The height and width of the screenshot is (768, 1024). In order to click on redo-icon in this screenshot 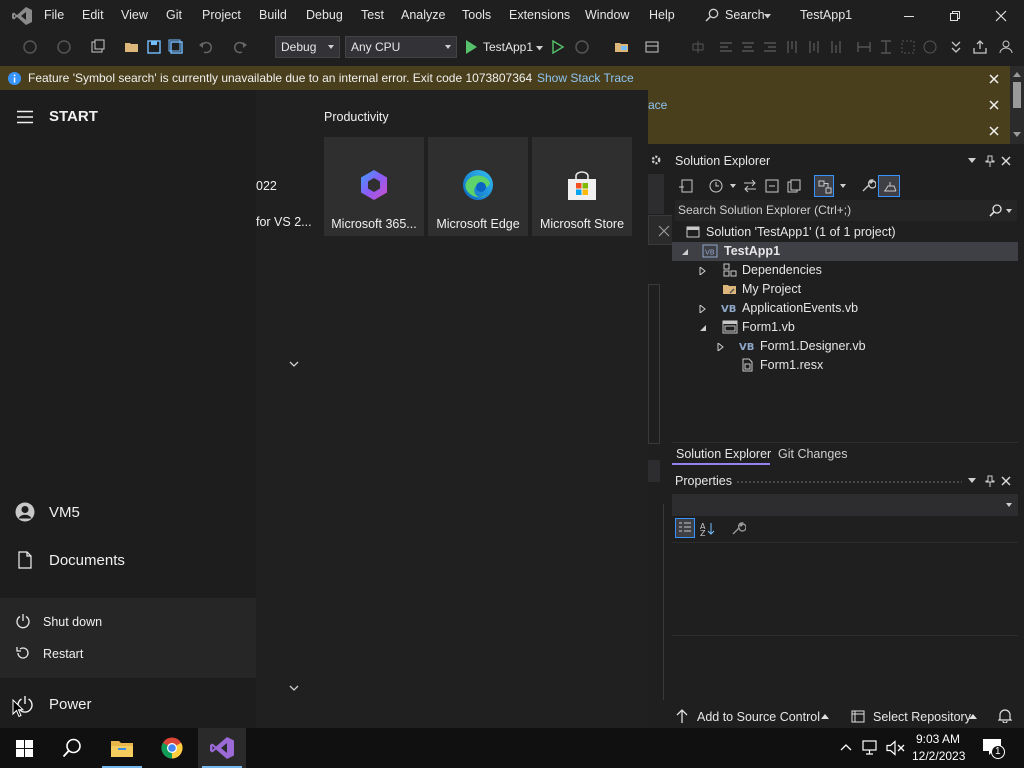, I will do `click(240, 47)`.